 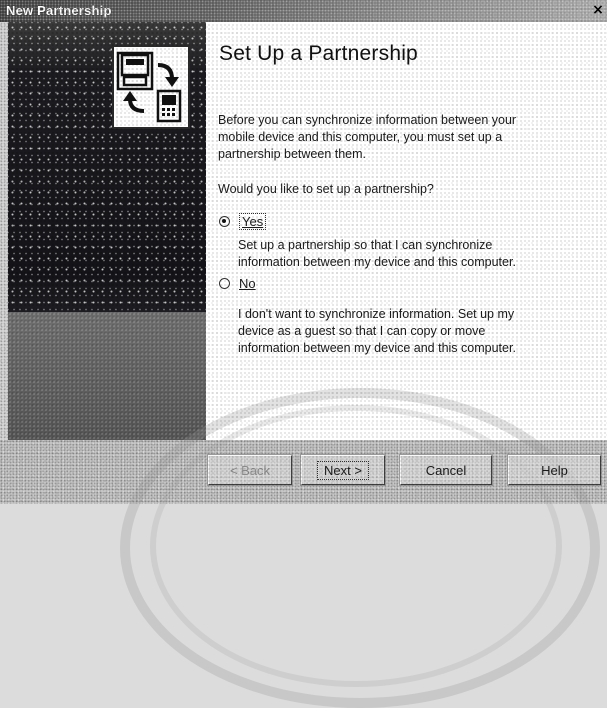 I want to click on help-button-label: Help, so click(x=554, y=470).